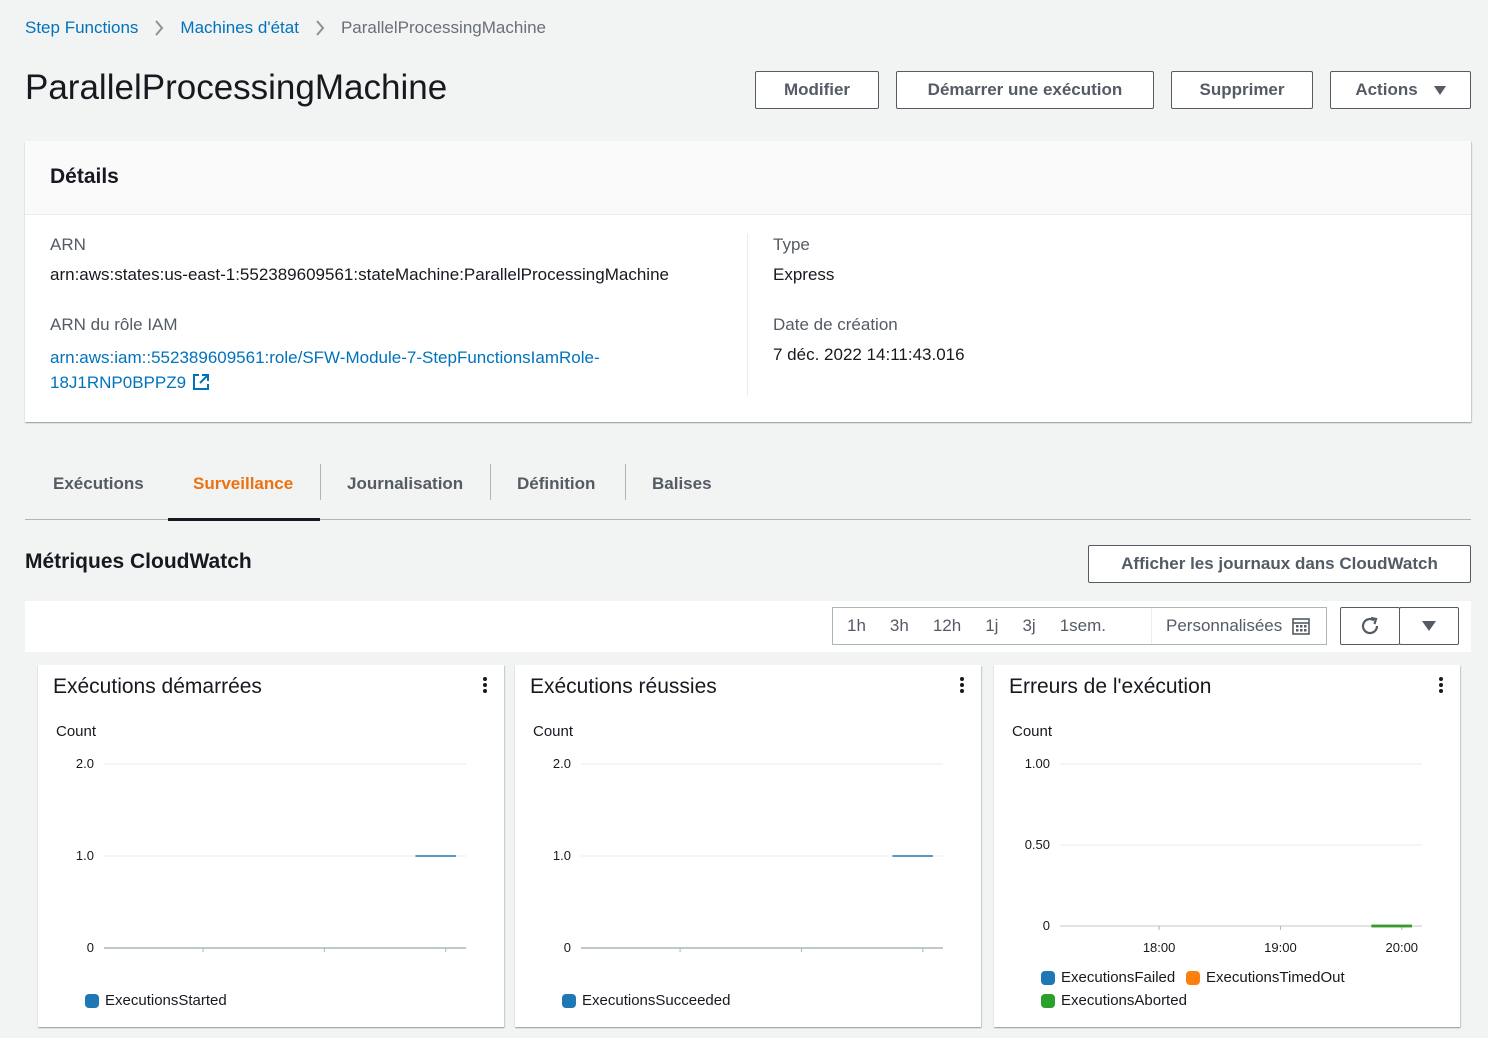  I want to click on legend-item: ExecutionsStarted, so click(156, 1000).